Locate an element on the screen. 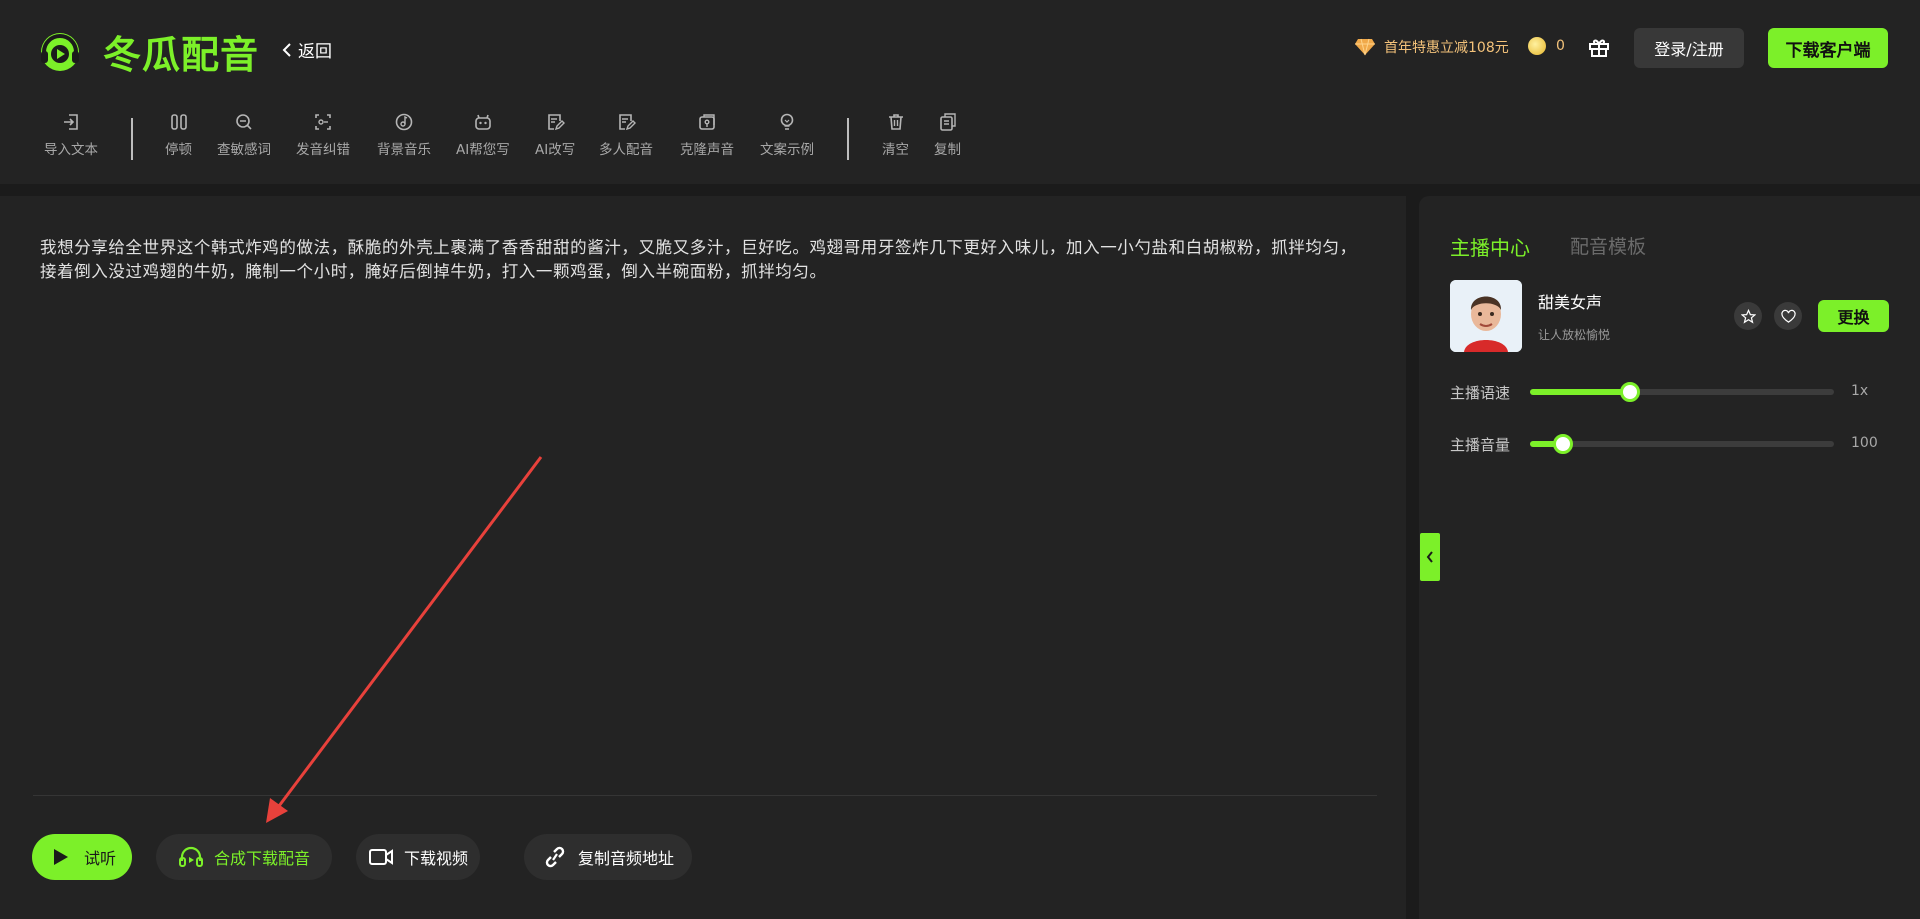 The height and width of the screenshot is (919, 1920). tool-ai-write: AI帮您写 is located at coordinates (483, 135).